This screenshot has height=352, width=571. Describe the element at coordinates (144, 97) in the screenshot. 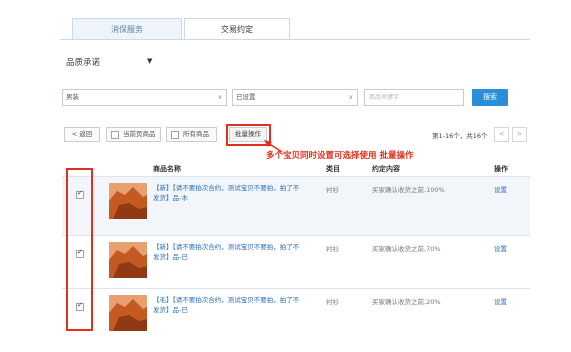

I see `category-select: 男装 ∨` at that location.